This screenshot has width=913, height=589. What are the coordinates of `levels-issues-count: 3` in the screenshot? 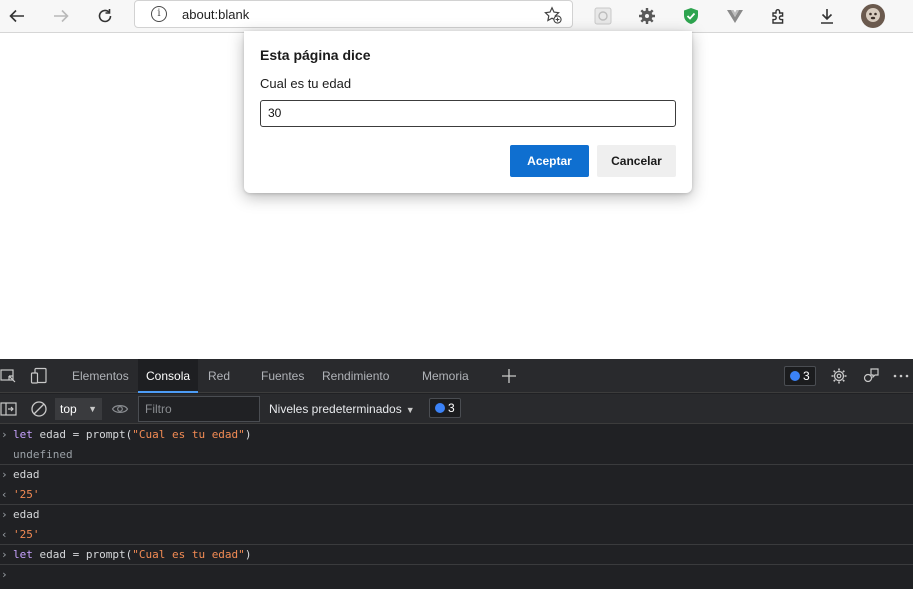 It's located at (451, 408).